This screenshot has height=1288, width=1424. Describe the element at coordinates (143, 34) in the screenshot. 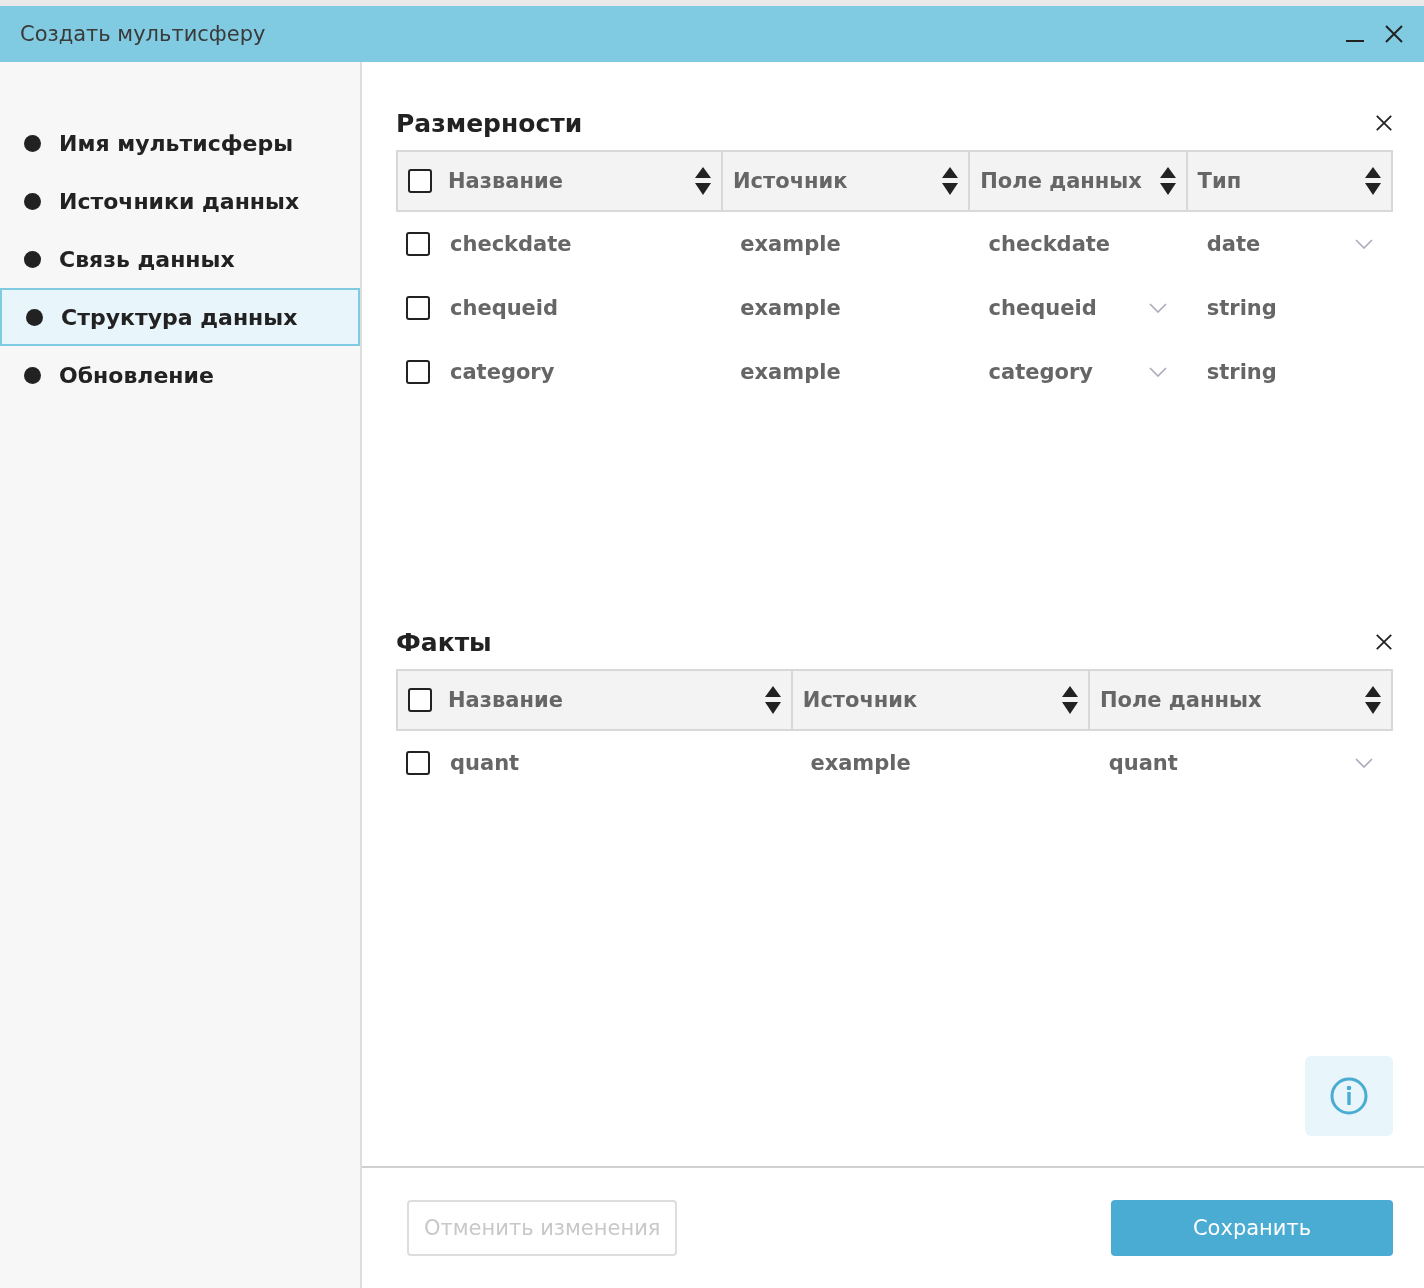

I see `window-title: Создать мультисферу` at that location.